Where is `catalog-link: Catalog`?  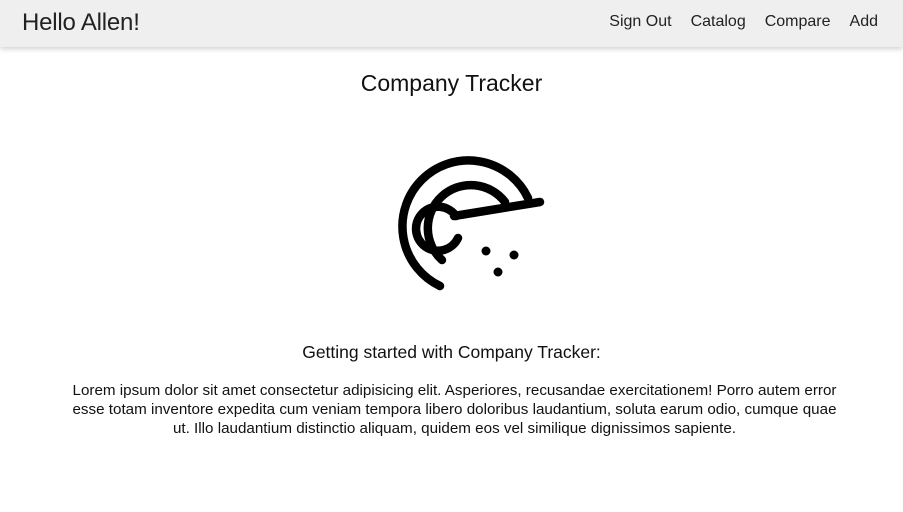
catalog-link: Catalog is located at coordinates (718, 22).